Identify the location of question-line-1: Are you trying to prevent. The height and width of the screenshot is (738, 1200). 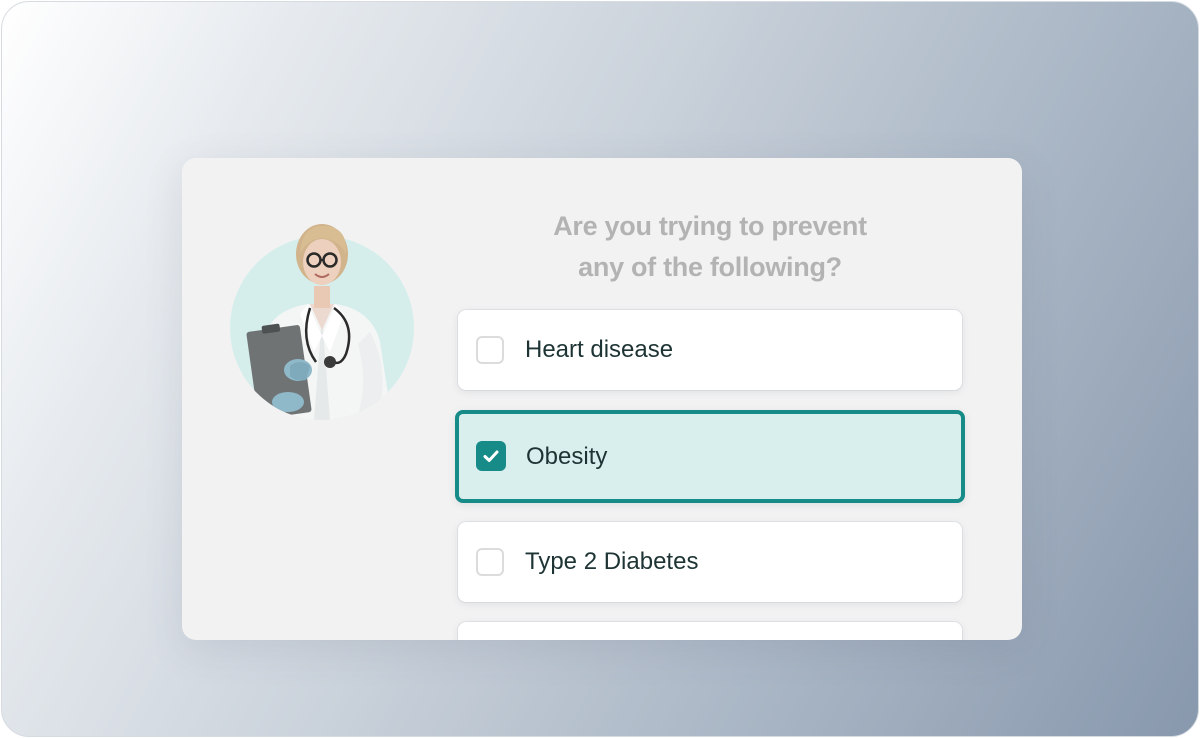
(710, 226).